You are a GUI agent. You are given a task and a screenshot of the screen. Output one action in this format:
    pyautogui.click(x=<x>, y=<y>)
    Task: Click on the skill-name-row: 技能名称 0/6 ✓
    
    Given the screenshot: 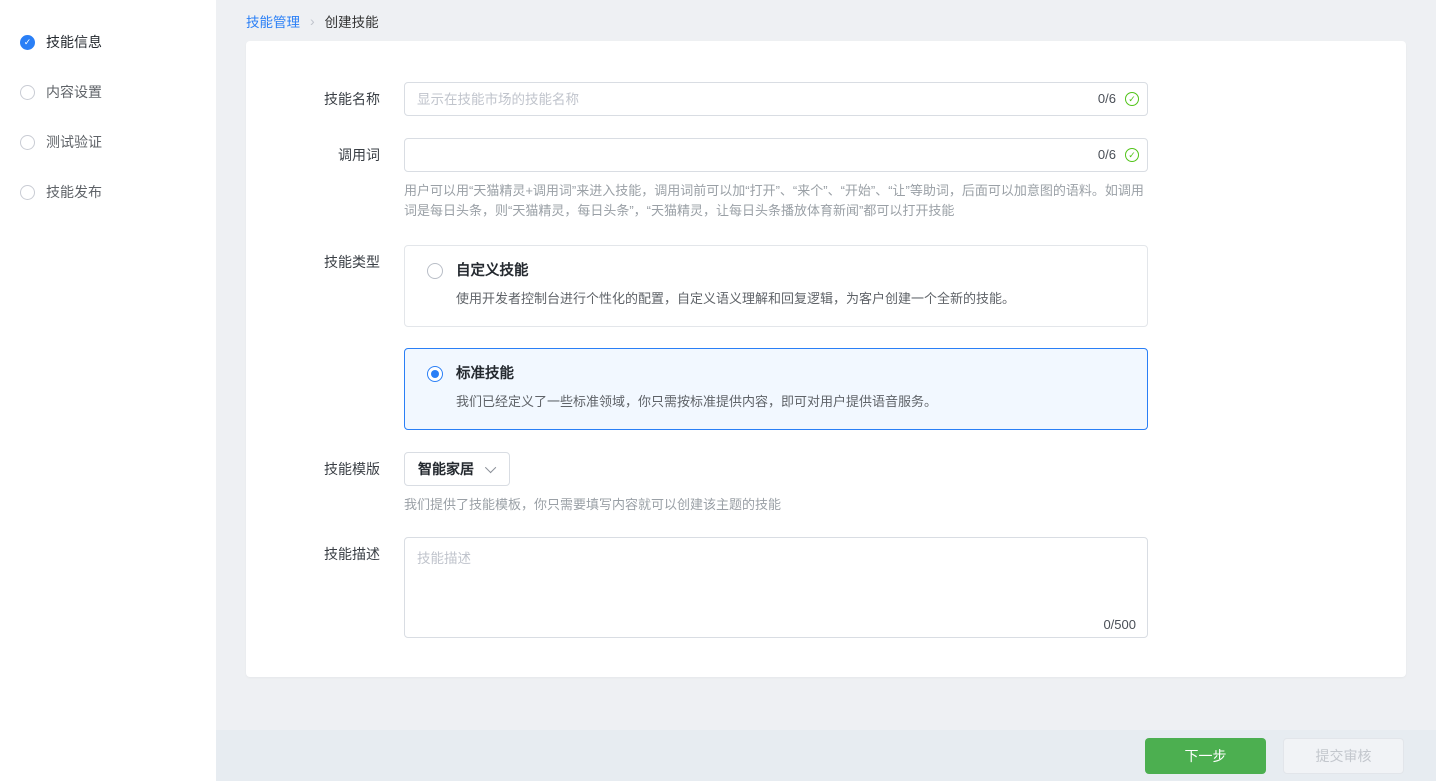 What is the action you would take?
    pyautogui.click(x=826, y=99)
    